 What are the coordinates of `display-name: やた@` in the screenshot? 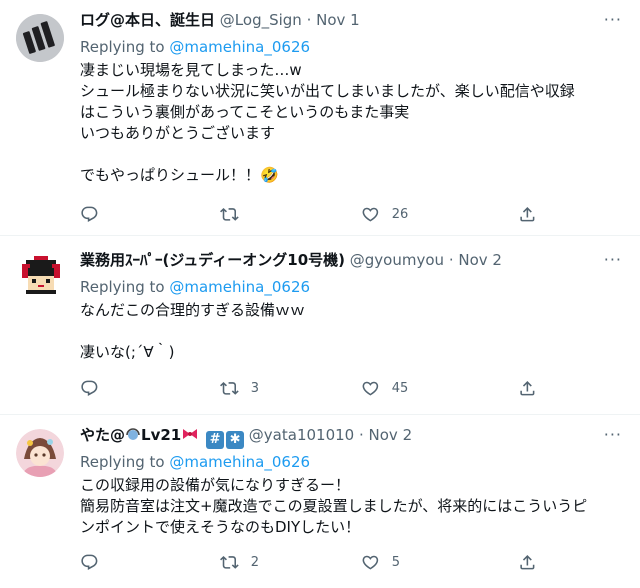 It's located at (102, 435).